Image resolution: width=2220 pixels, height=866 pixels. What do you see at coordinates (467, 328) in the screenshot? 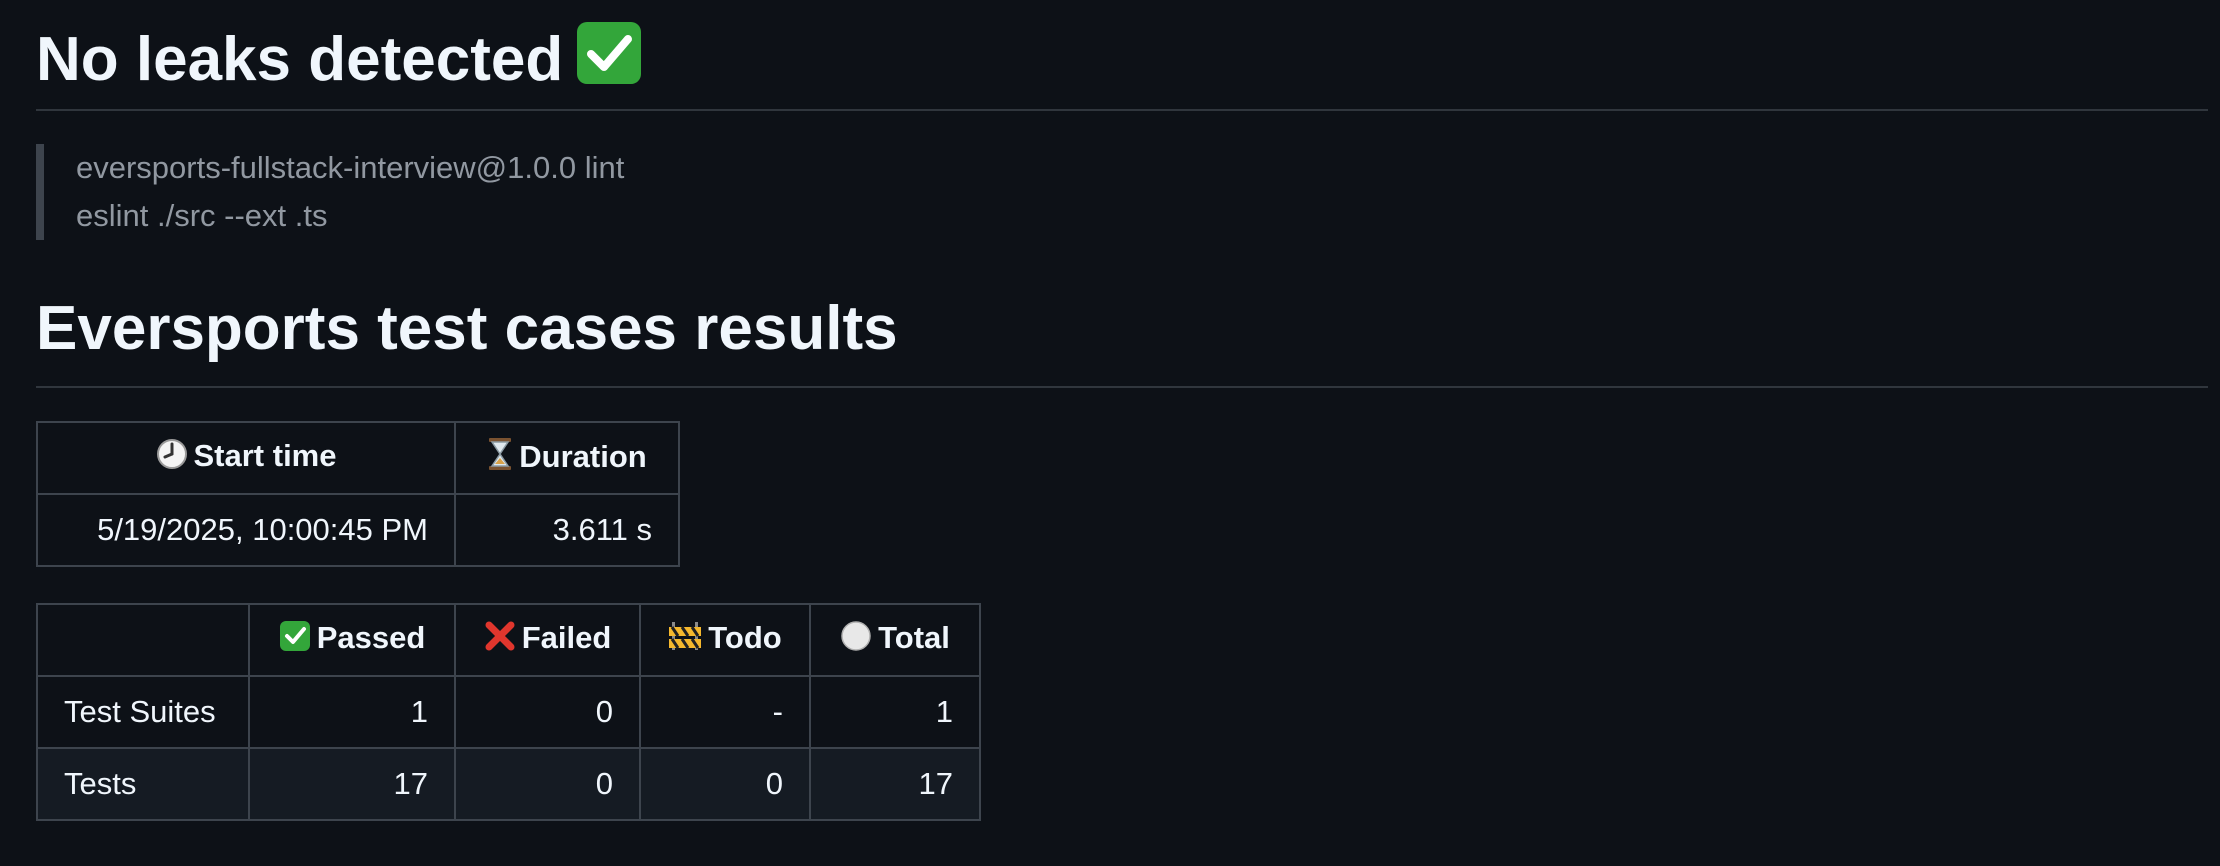
I see `results-heading: Eversports test cases results` at bounding box center [467, 328].